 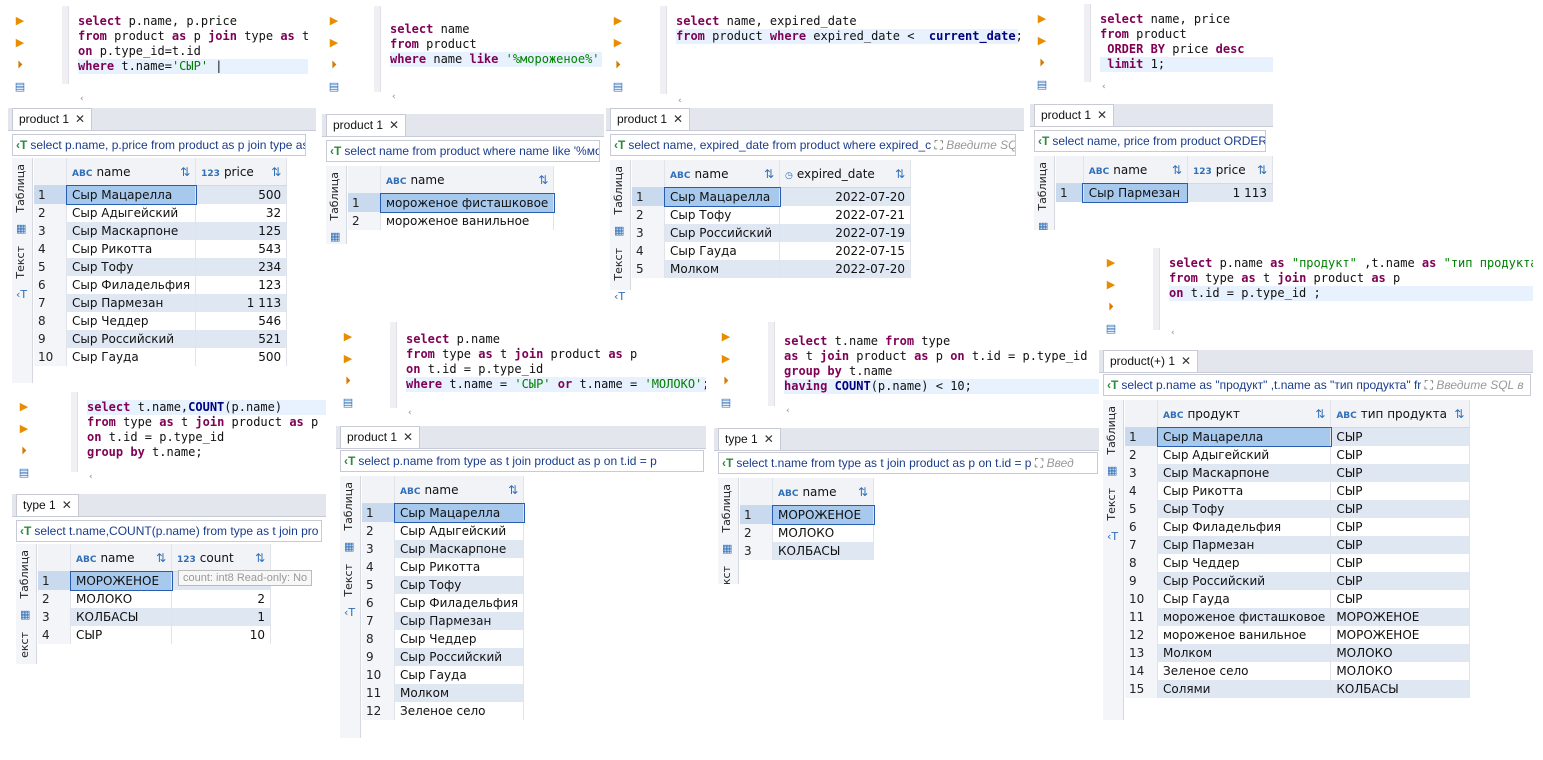 I want to click on table-row: 10 Сыр Гауда СЫР, so click(x=1298, y=599).